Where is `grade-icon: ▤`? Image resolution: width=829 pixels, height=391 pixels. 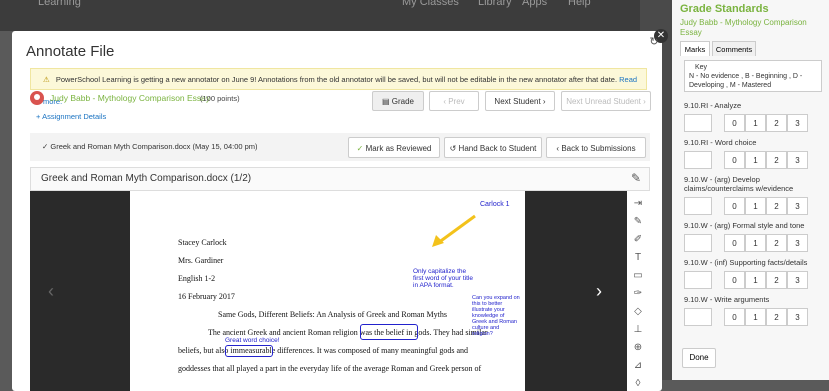 grade-icon: ▤ is located at coordinates (386, 101).